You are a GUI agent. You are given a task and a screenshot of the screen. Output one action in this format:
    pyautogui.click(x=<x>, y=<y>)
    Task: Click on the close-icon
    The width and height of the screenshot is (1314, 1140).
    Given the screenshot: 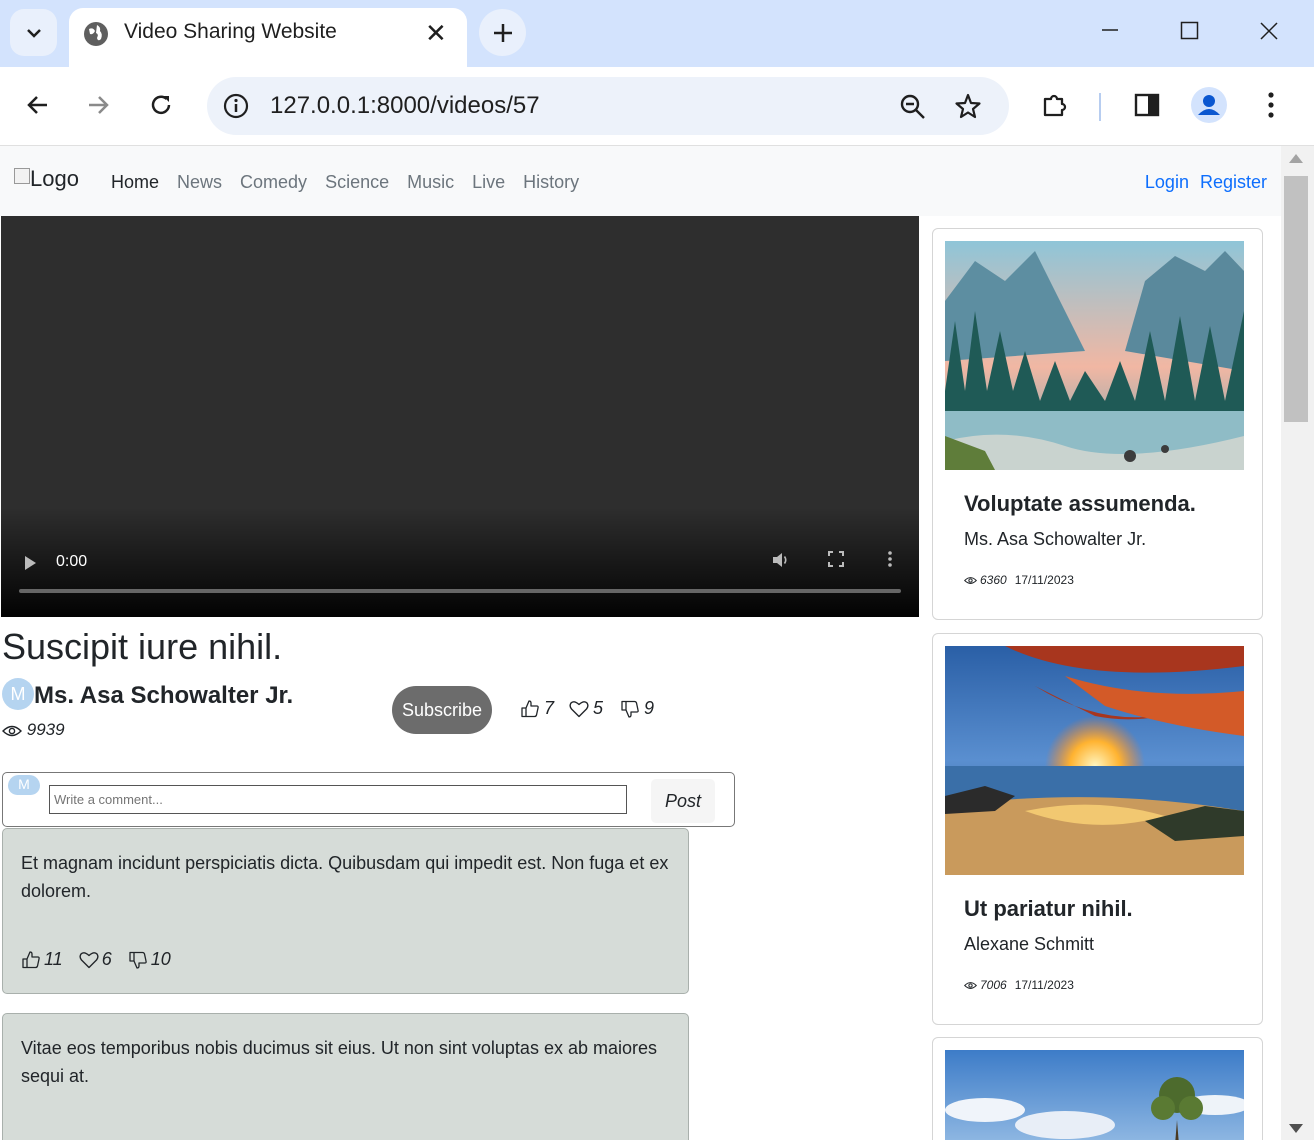 What is the action you would take?
    pyautogui.click(x=1269, y=31)
    